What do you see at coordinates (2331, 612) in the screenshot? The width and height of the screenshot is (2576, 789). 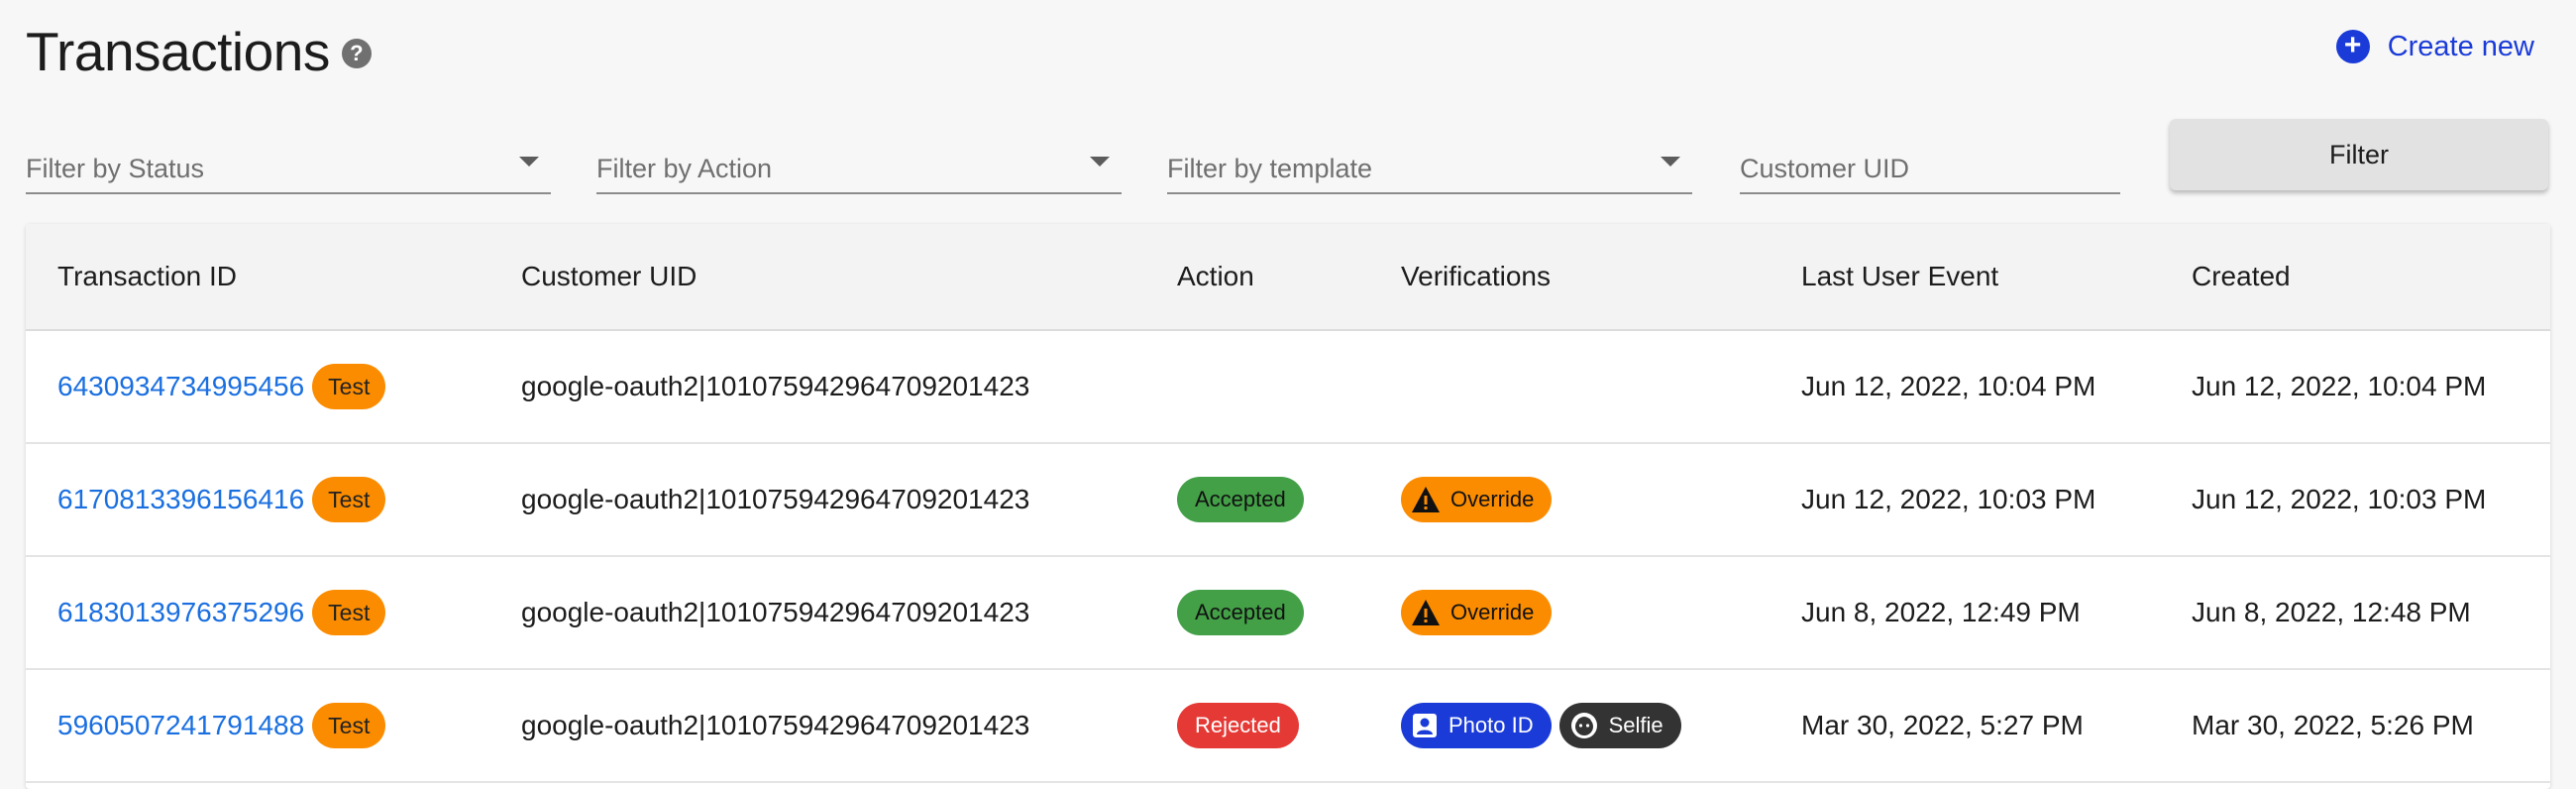 I see `created-cell: Jun 8, 2022, 12:48 PM` at bounding box center [2331, 612].